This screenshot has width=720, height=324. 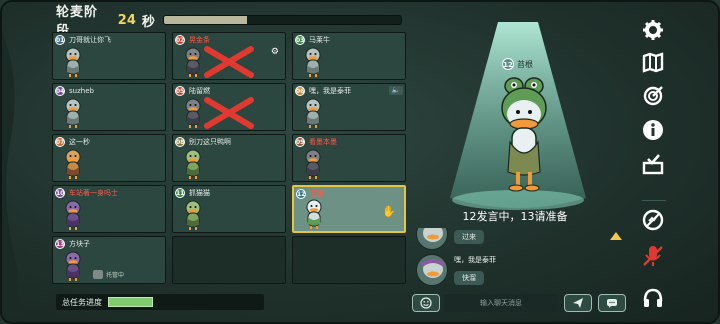 What do you see at coordinates (79, 142) in the screenshot?
I see `player-name: 这一秒` at bounding box center [79, 142].